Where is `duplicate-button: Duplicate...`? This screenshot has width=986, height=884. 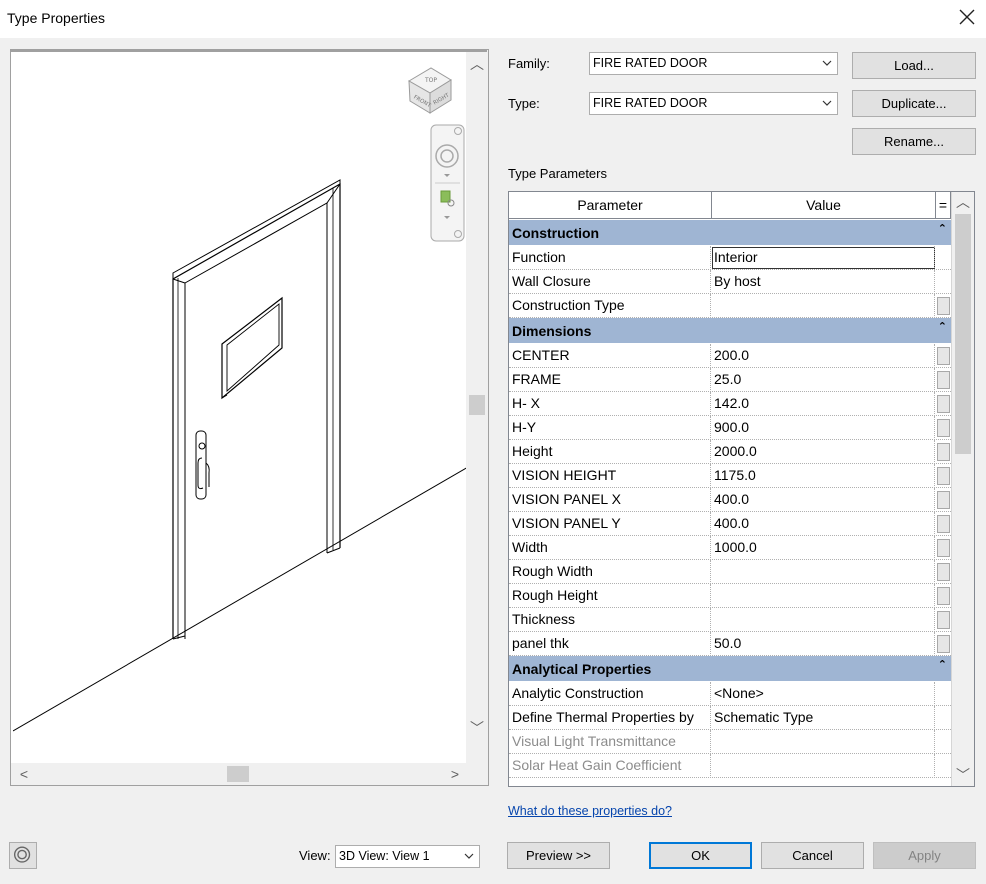
duplicate-button: Duplicate... is located at coordinates (914, 103).